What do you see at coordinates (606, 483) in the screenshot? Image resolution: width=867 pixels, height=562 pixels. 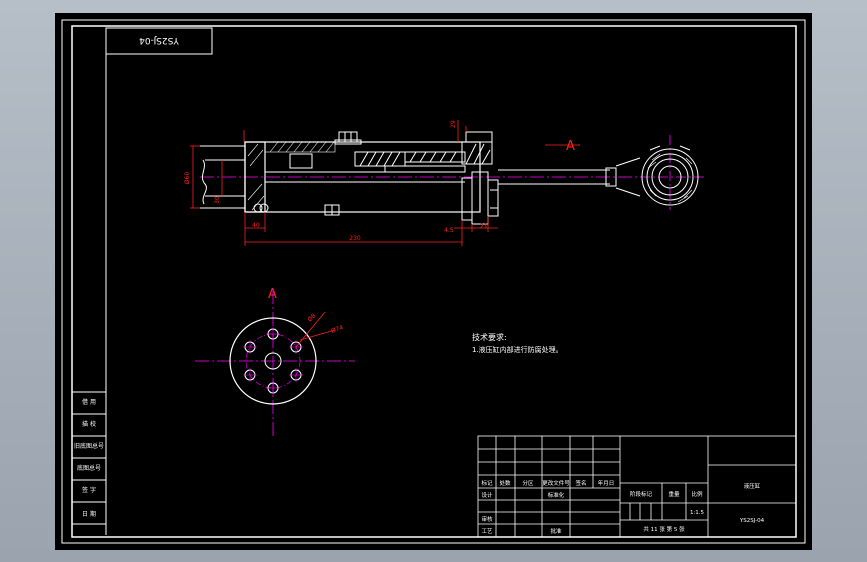 I see `hdr-date: 年月日` at bounding box center [606, 483].